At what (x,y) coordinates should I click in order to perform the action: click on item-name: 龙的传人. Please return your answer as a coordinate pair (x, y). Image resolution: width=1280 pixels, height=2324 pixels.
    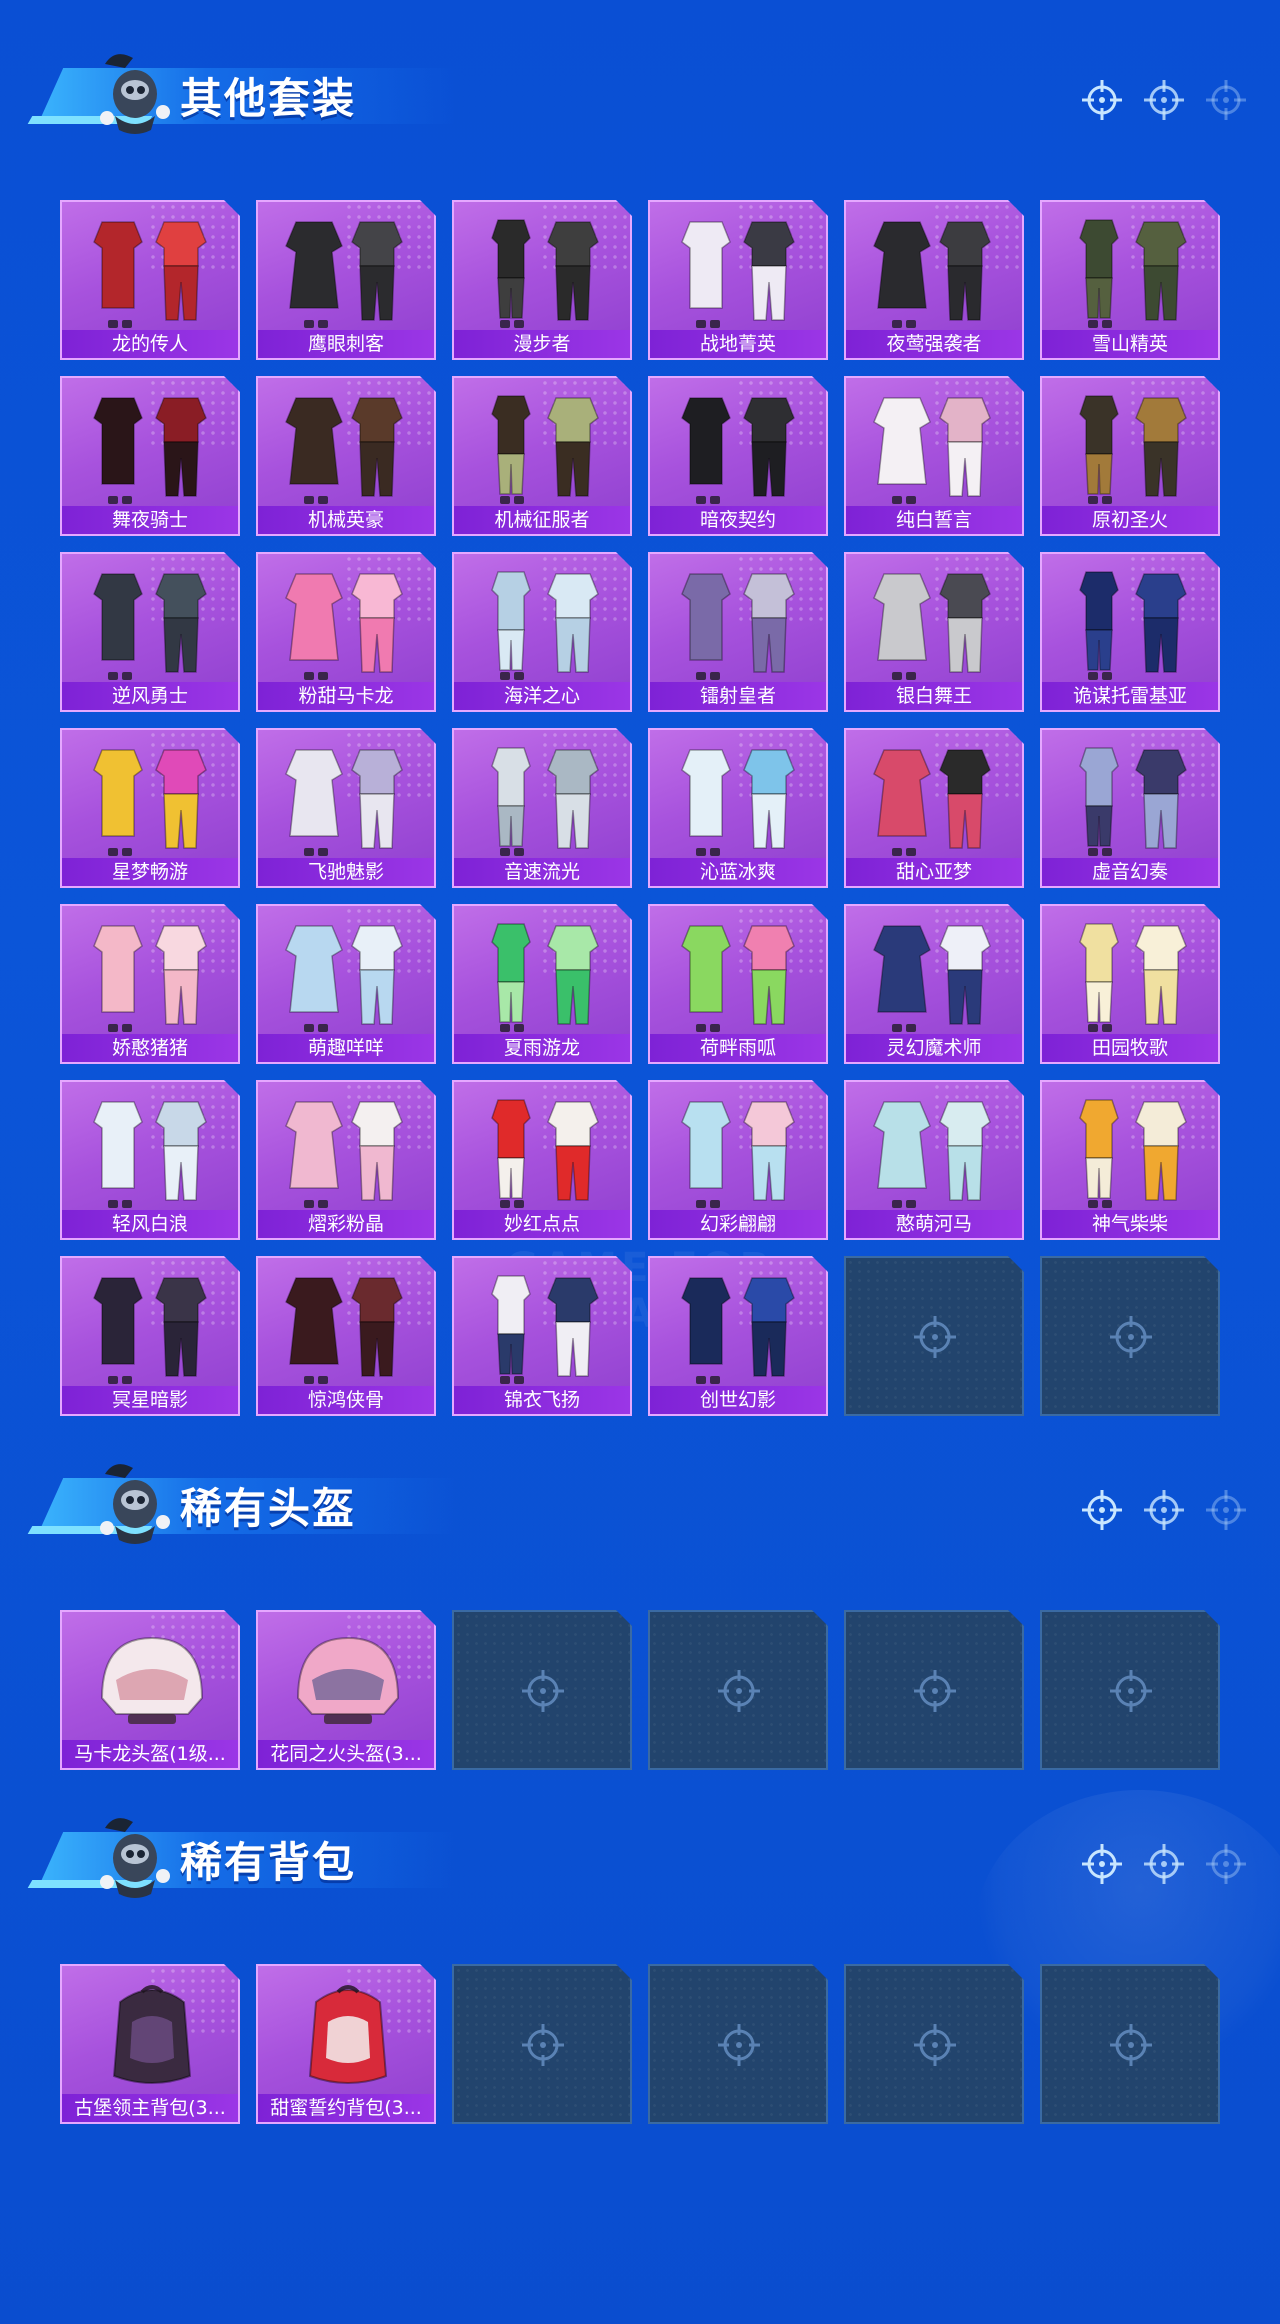
    Looking at the image, I should click on (150, 344).